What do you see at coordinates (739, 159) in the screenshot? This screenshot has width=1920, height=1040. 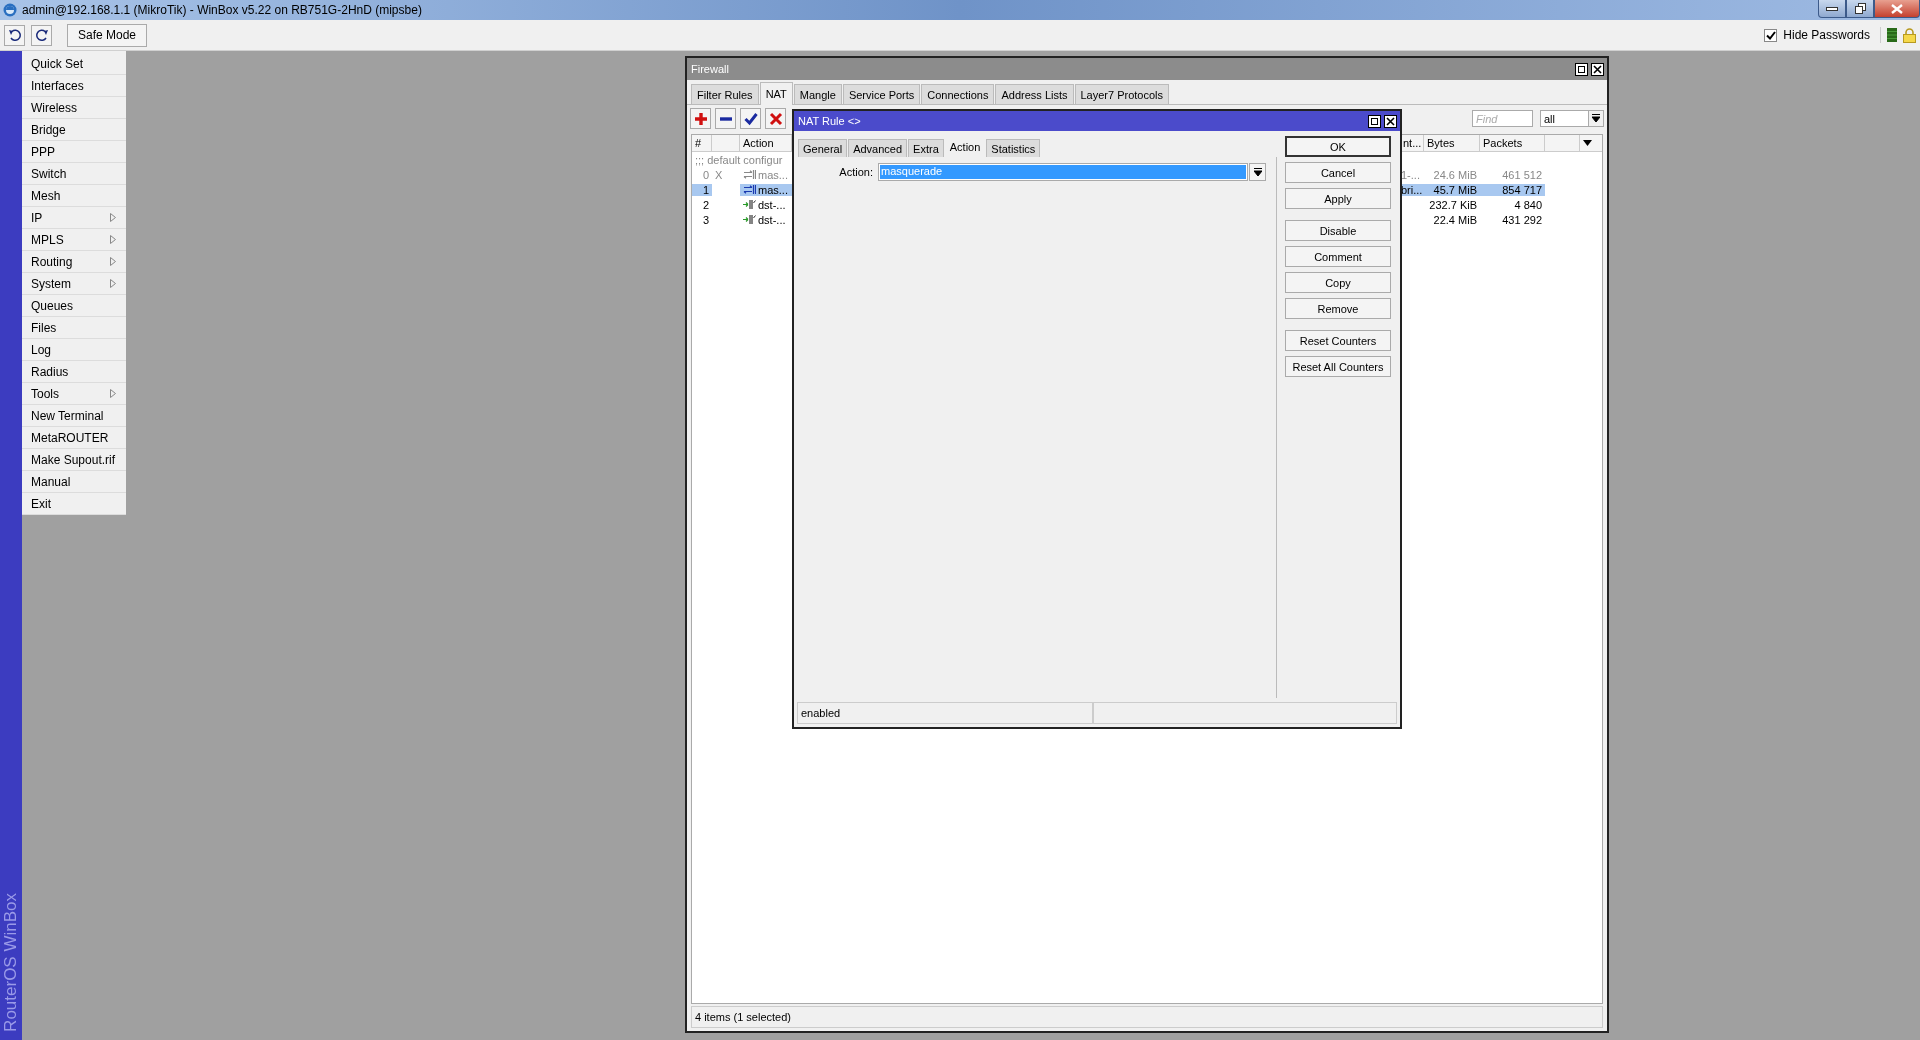 I see `table-cell-text: ;;; default configur` at bounding box center [739, 159].